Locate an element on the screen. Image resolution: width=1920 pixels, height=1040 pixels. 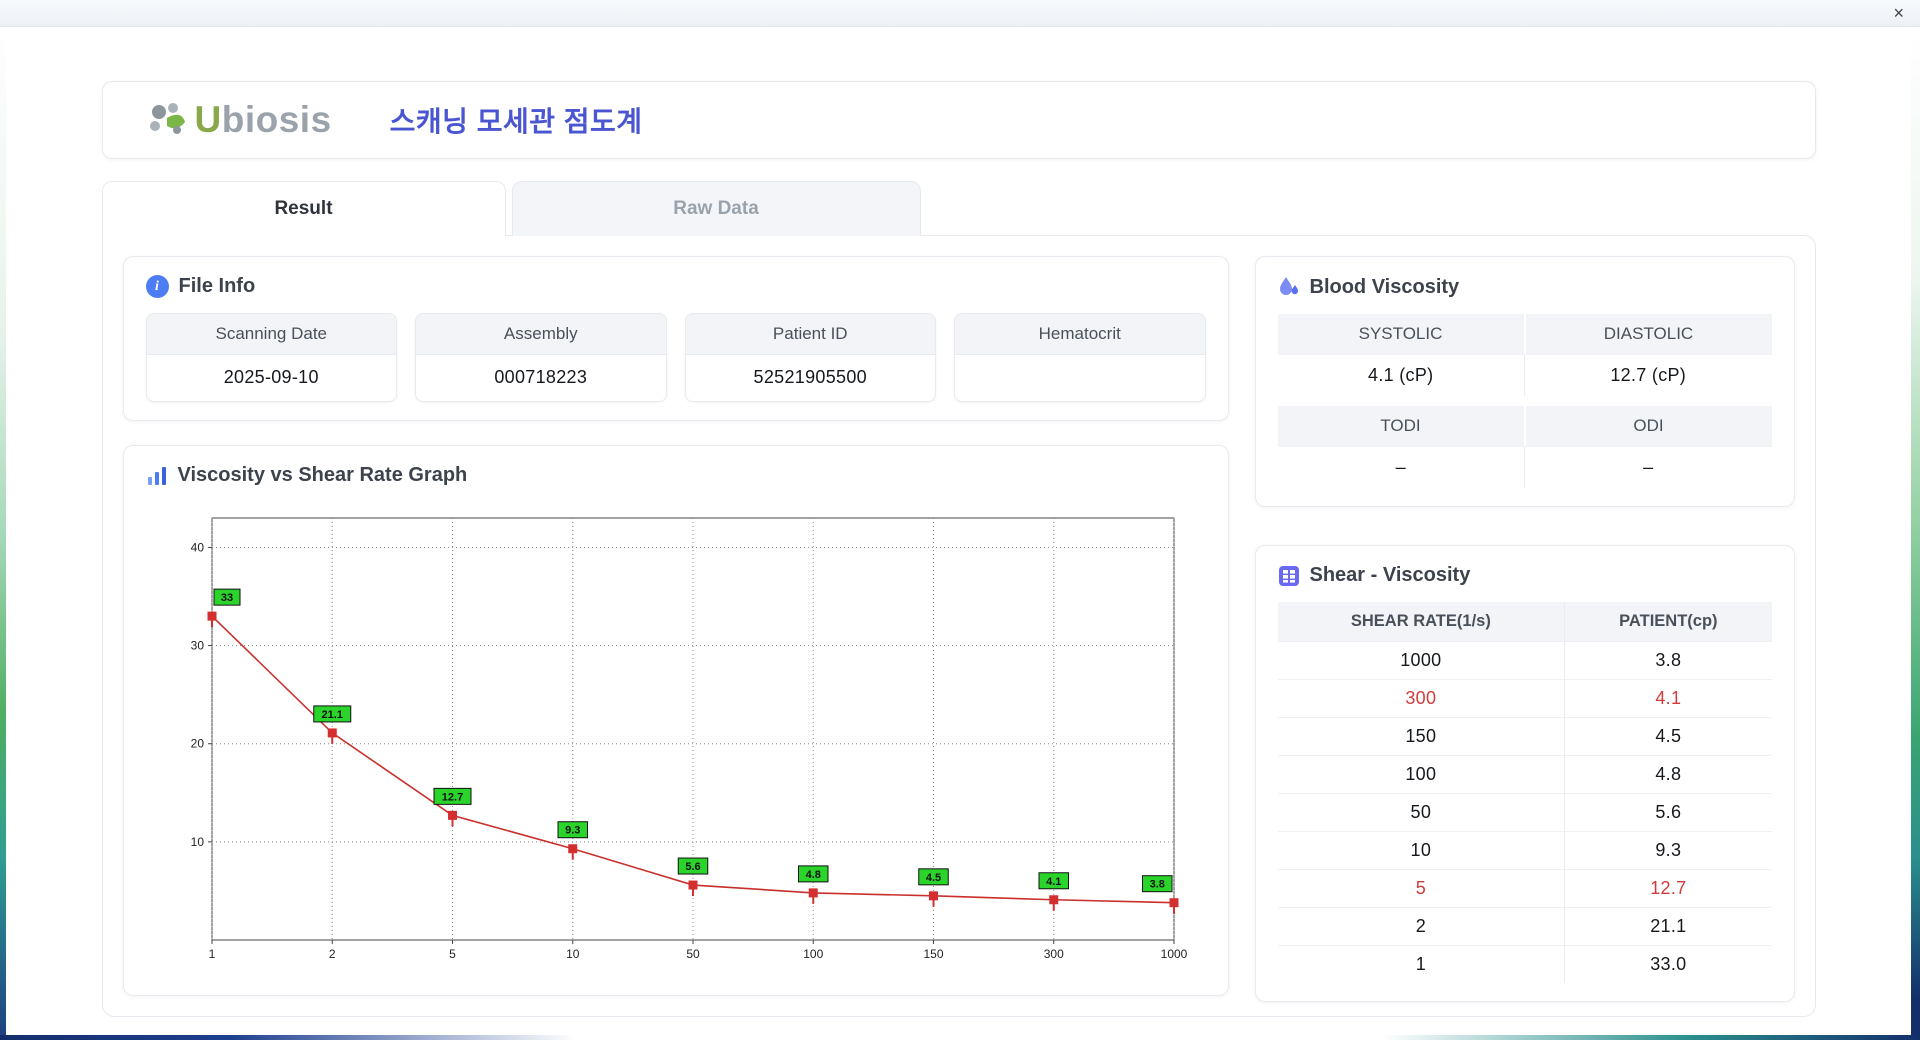
table-row: 150 4.5 is located at coordinates (1524, 736).